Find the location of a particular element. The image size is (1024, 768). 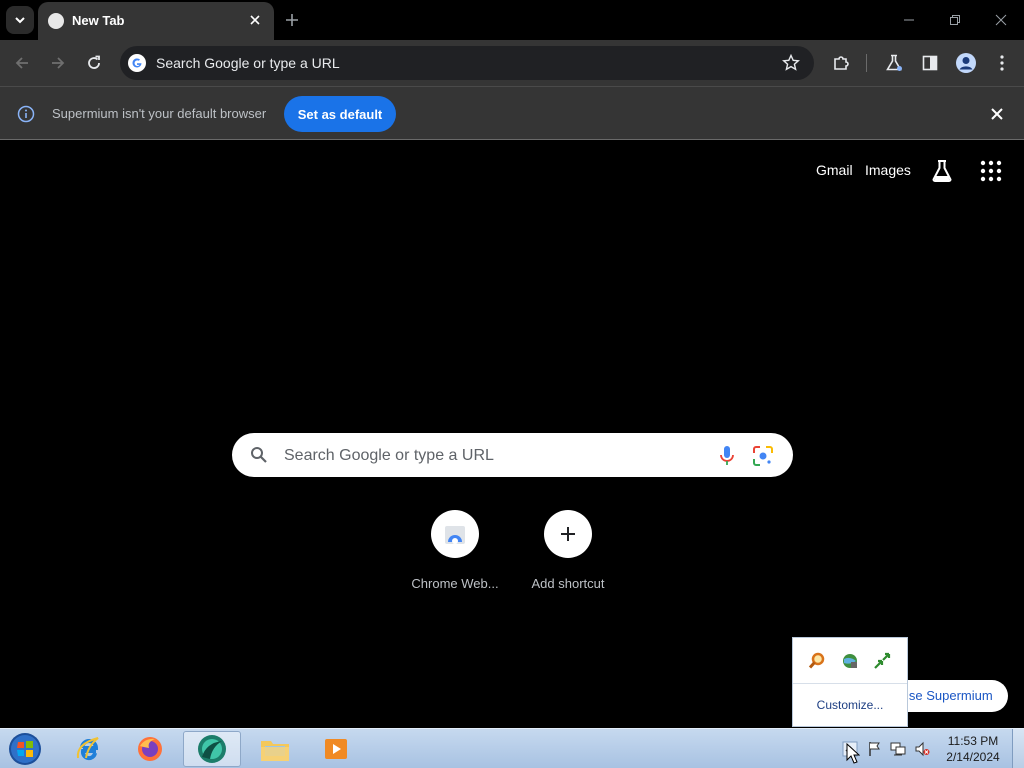

reload-icon is located at coordinates (94, 62).